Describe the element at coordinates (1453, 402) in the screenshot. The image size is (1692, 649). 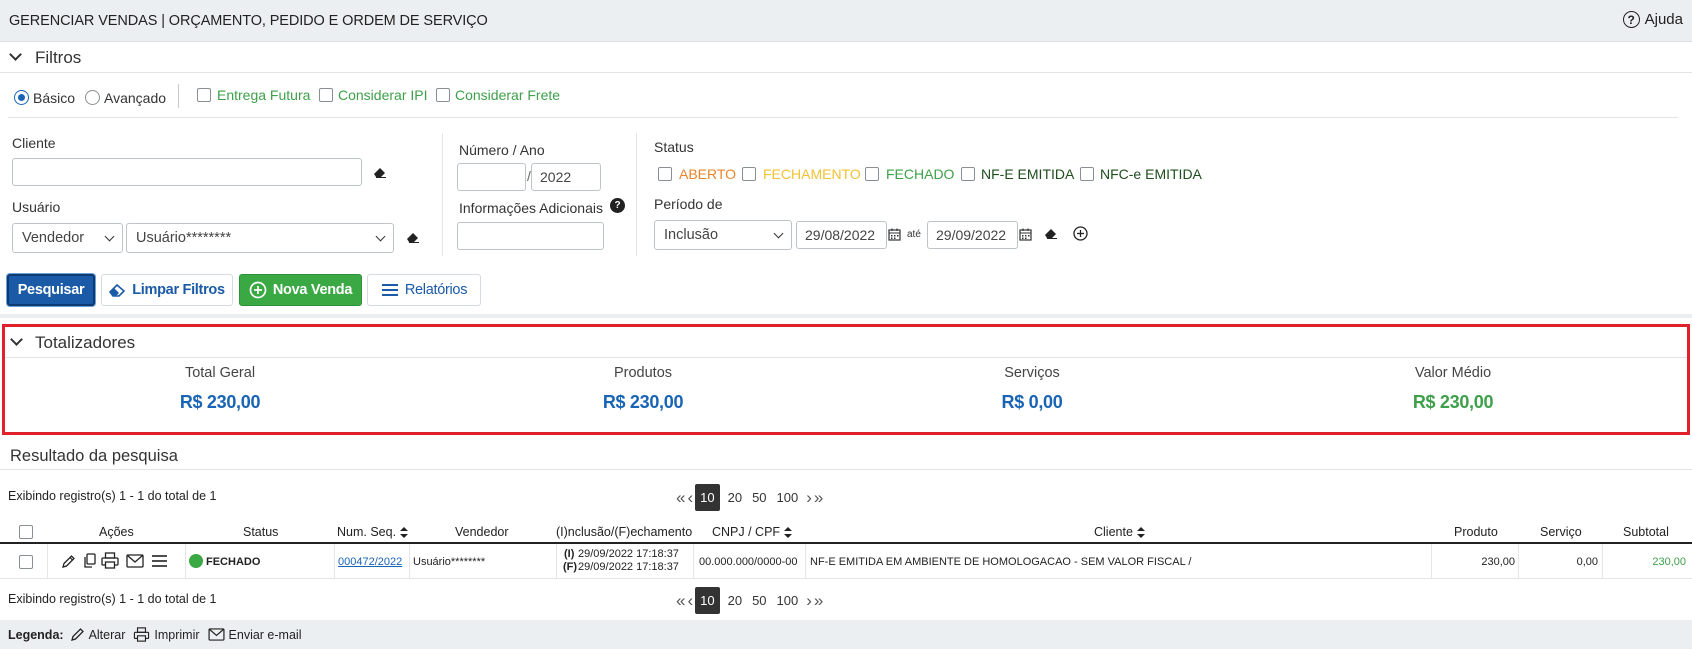
I see `valor-medio-value: R$ 230,00` at that location.